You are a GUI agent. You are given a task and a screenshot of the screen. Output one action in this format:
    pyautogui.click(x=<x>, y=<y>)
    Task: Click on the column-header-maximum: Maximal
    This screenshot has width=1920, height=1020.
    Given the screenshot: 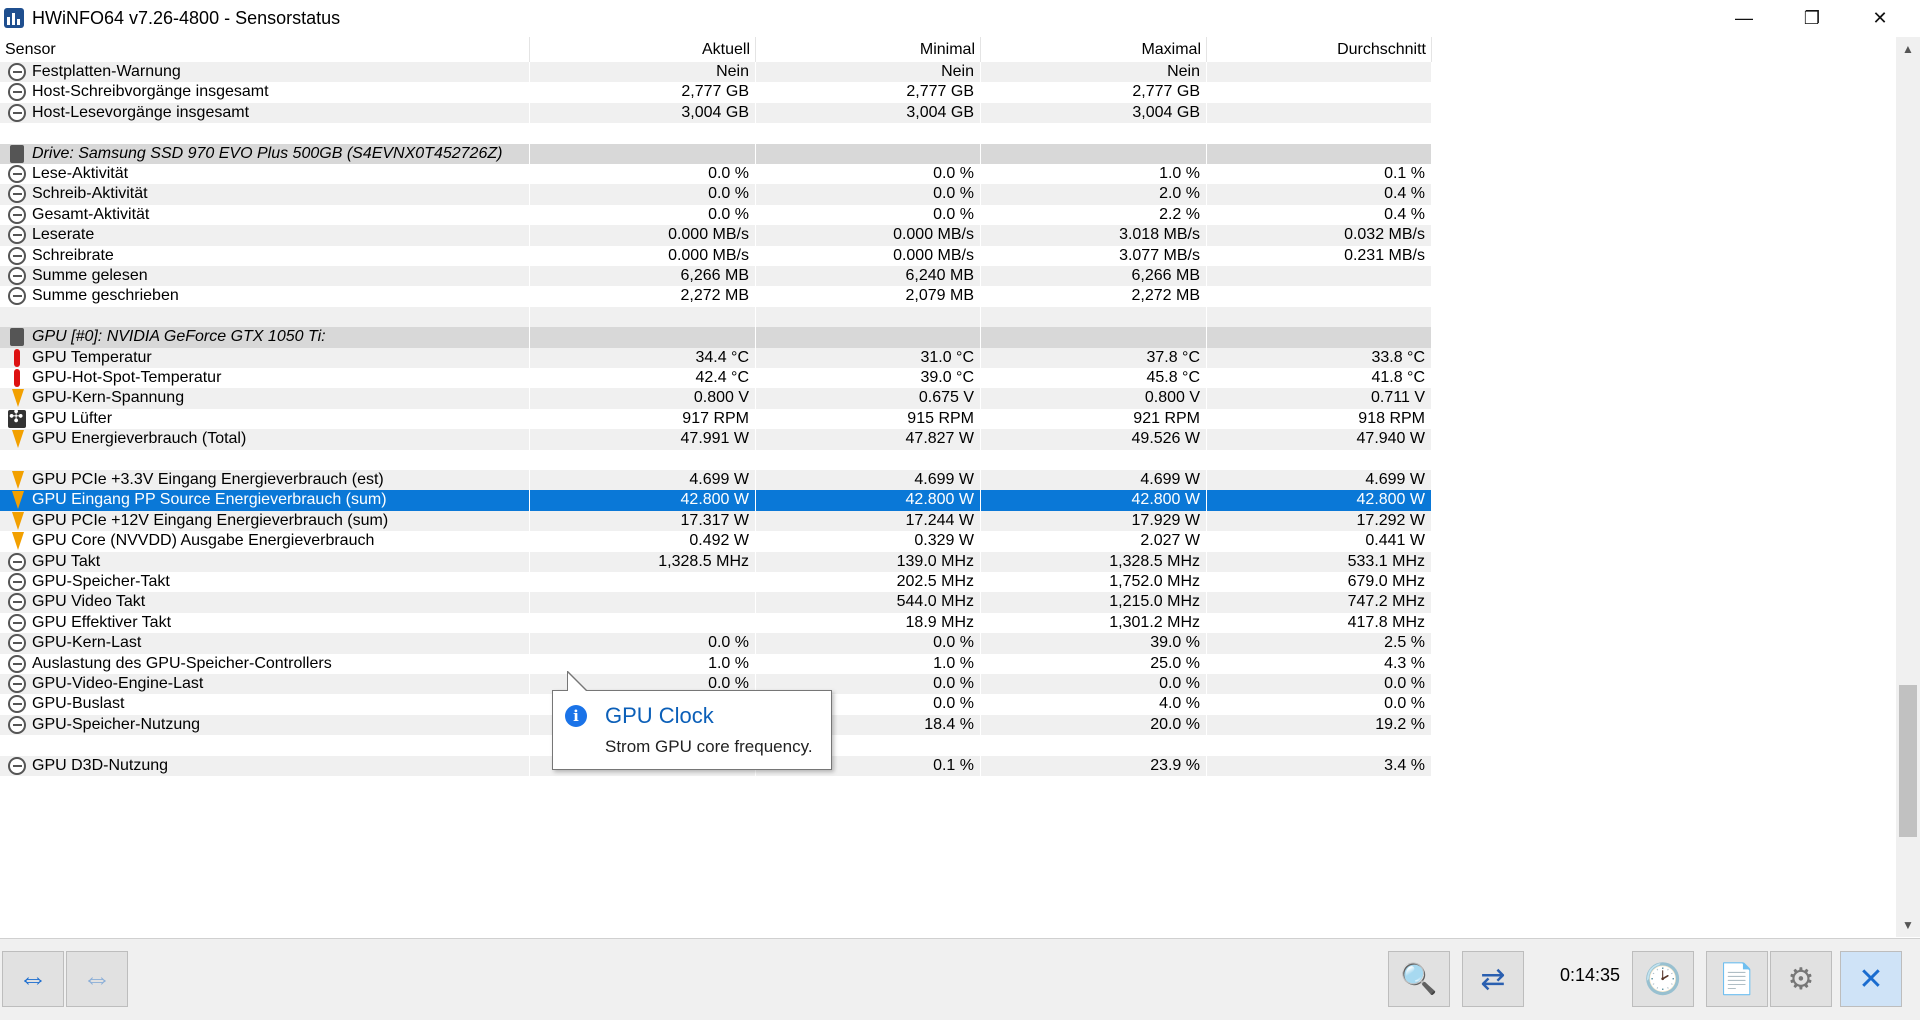 What is the action you would take?
    pyautogui.click(x=1094, y=49)
    